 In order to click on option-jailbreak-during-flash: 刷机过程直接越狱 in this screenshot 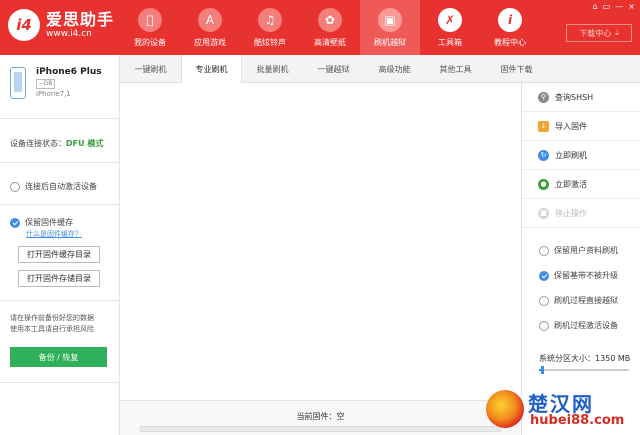, I will do `click(578, 300)`.